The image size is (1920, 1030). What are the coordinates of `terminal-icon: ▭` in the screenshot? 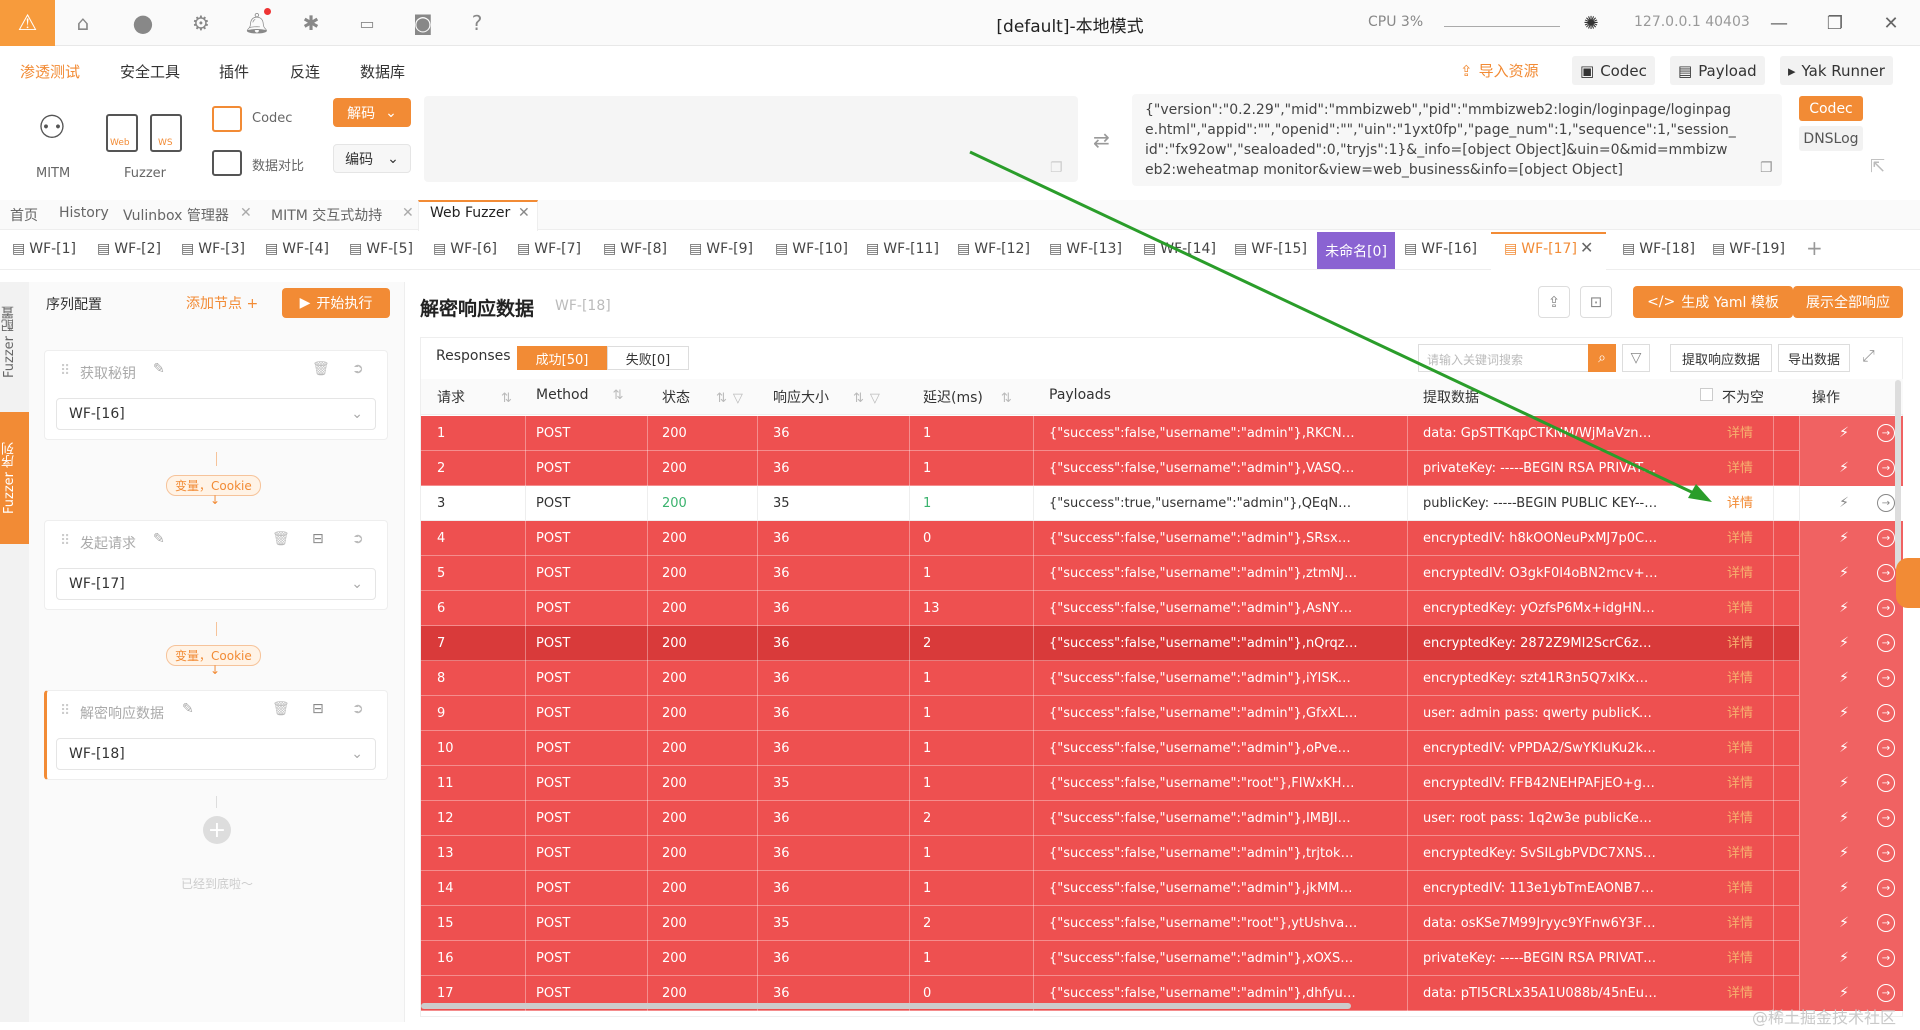 It's located at (367, 23).